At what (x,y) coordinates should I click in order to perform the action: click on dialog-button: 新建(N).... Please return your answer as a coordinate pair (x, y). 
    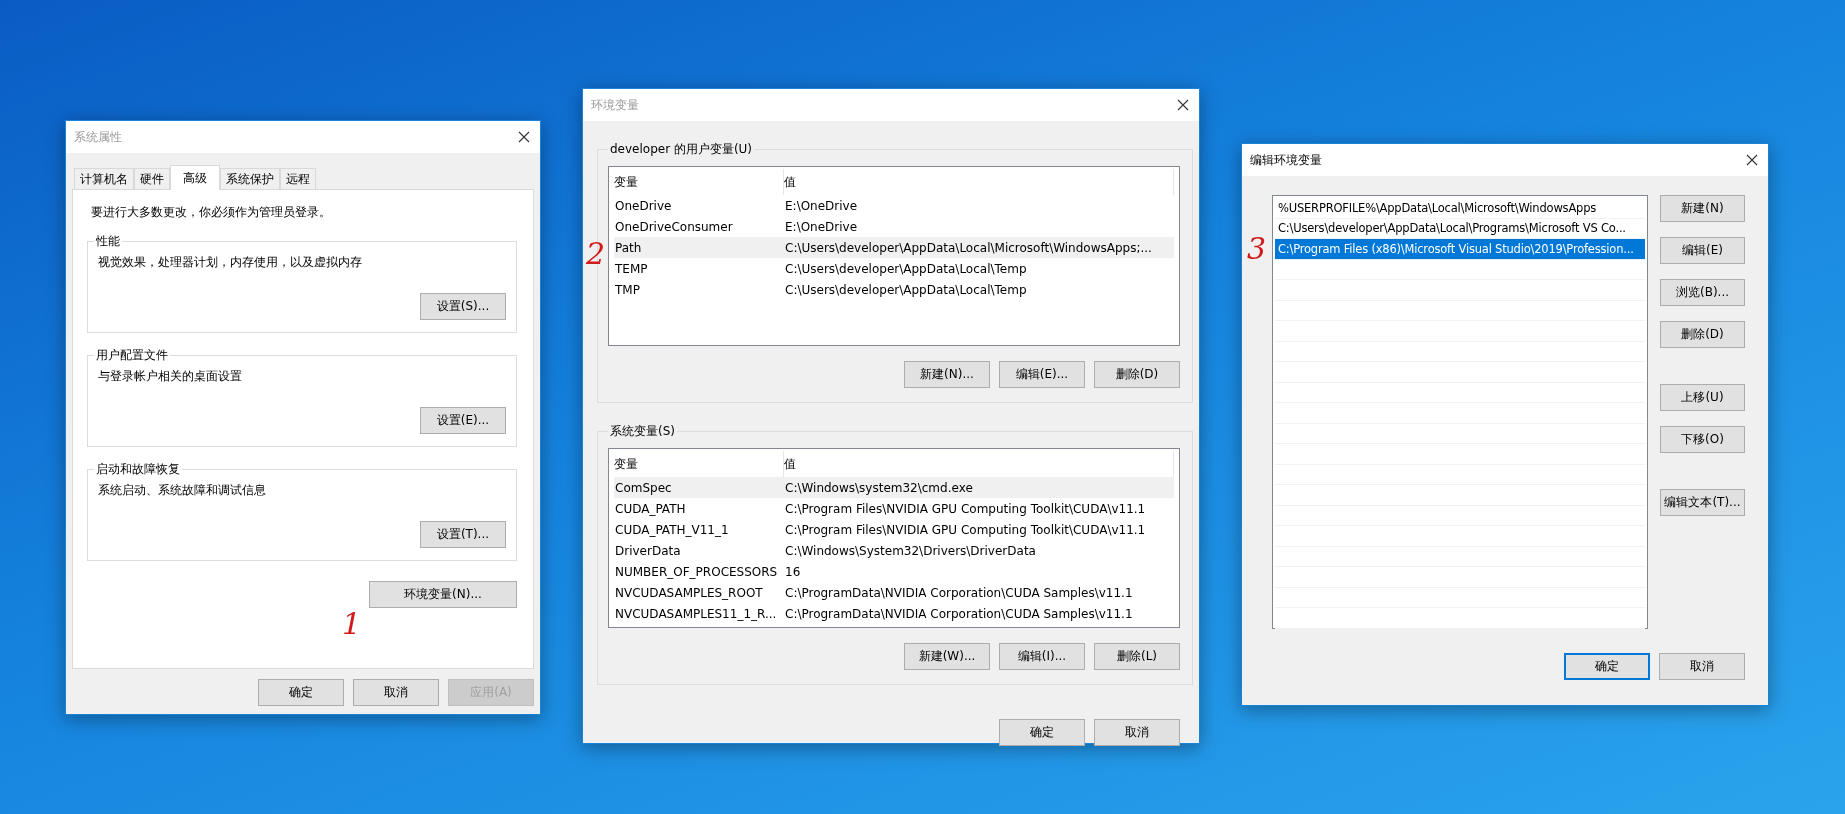
    Looking at the image, I should click on (947, 374).